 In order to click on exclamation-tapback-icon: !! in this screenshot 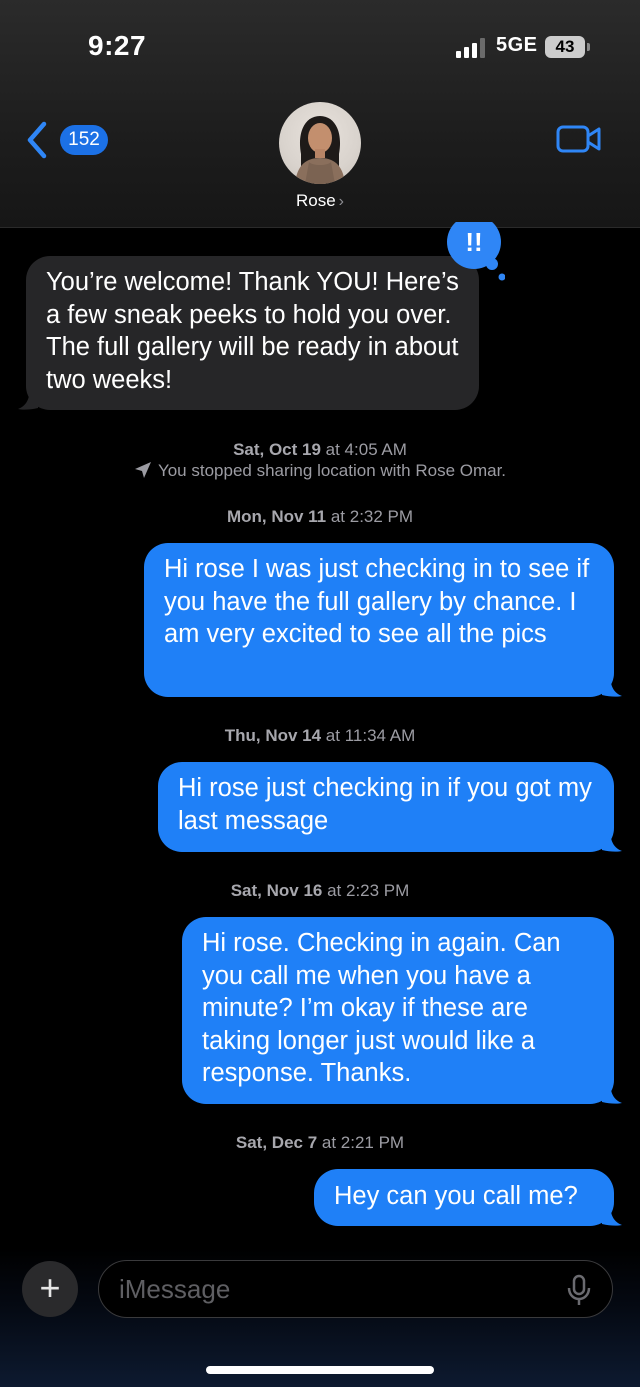, I will do `click(476, 253)`.